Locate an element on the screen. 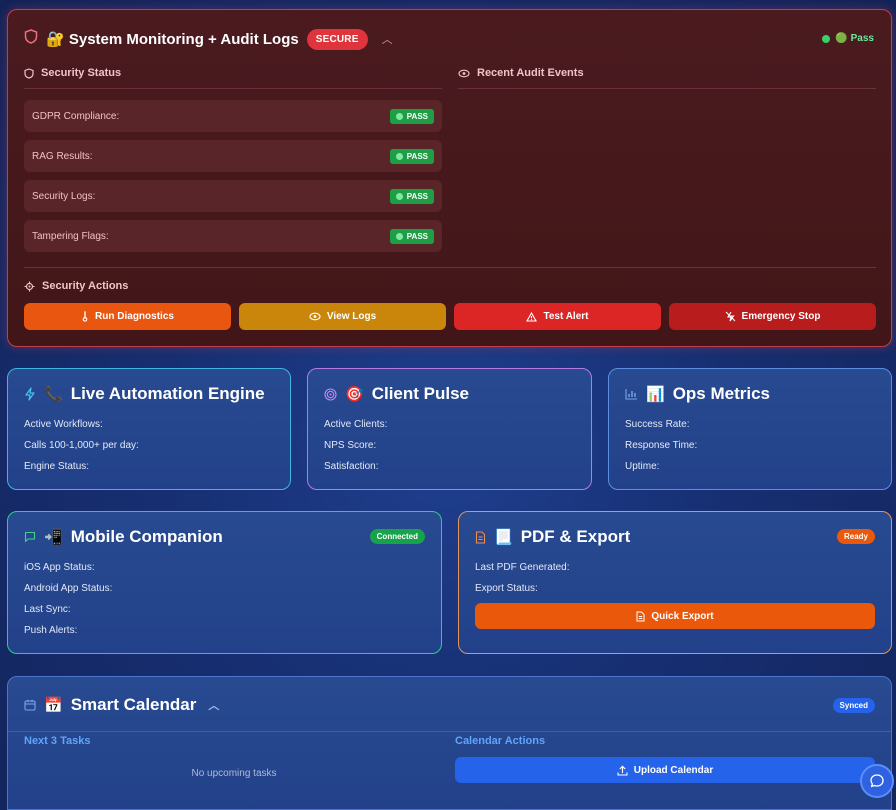 The width and height of the screenshot is (896, 810). automation-title: 📞 Live Automation Engine is located at coordinates (144, 394).